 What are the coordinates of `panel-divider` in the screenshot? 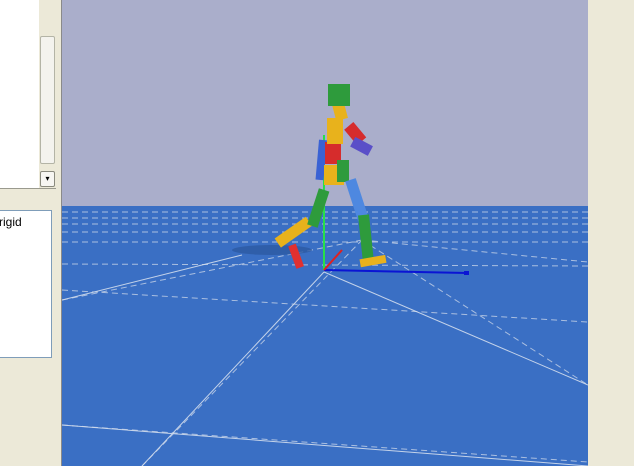 It's located at (28, 188).